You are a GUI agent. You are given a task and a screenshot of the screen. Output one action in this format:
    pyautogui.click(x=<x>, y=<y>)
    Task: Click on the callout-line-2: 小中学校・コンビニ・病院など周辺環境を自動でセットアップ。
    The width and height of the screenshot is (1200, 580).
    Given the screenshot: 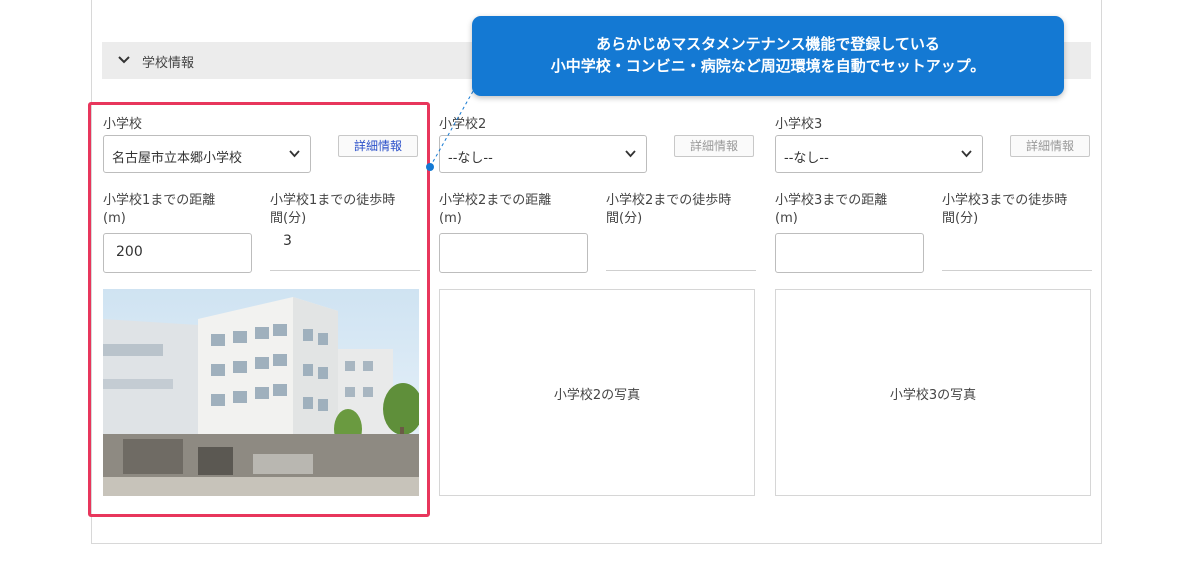 What is the action you would take?
    pyautogui.click(x=768, y=66)
    